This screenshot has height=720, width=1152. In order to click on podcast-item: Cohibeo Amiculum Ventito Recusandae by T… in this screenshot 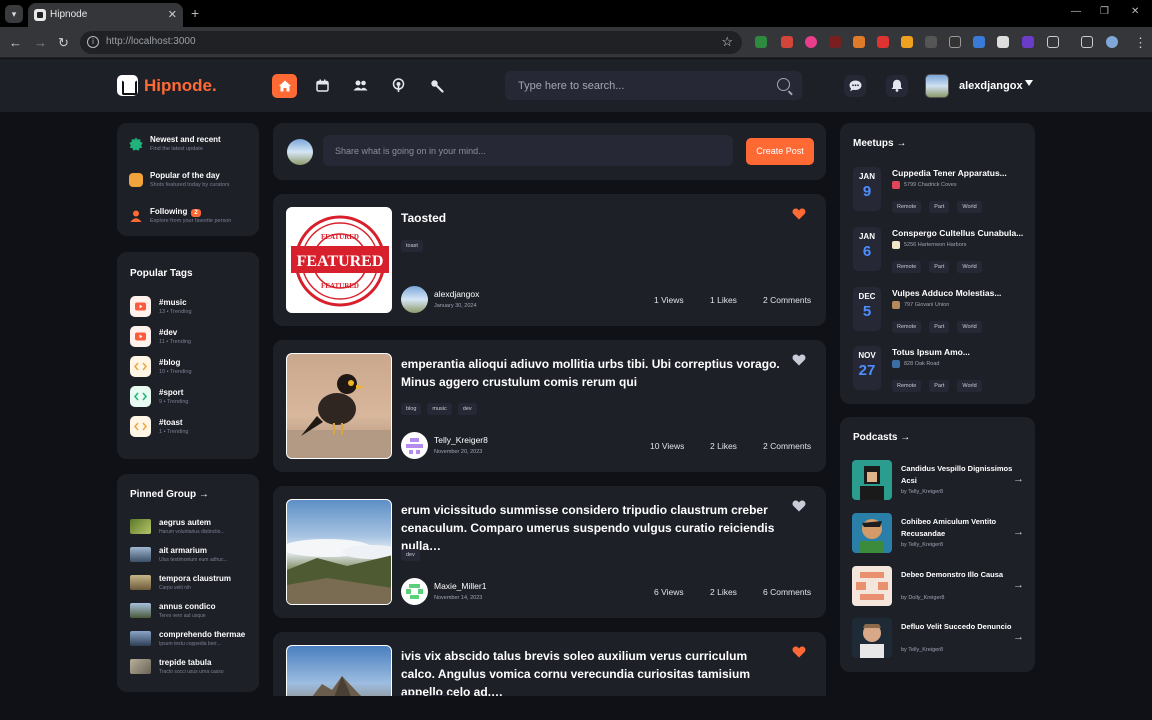, I will do `click(938, 533)`.